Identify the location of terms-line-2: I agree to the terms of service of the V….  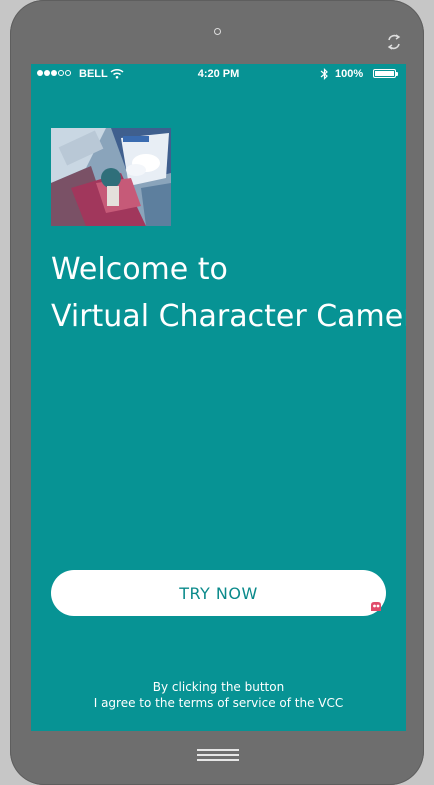
(218, 703).